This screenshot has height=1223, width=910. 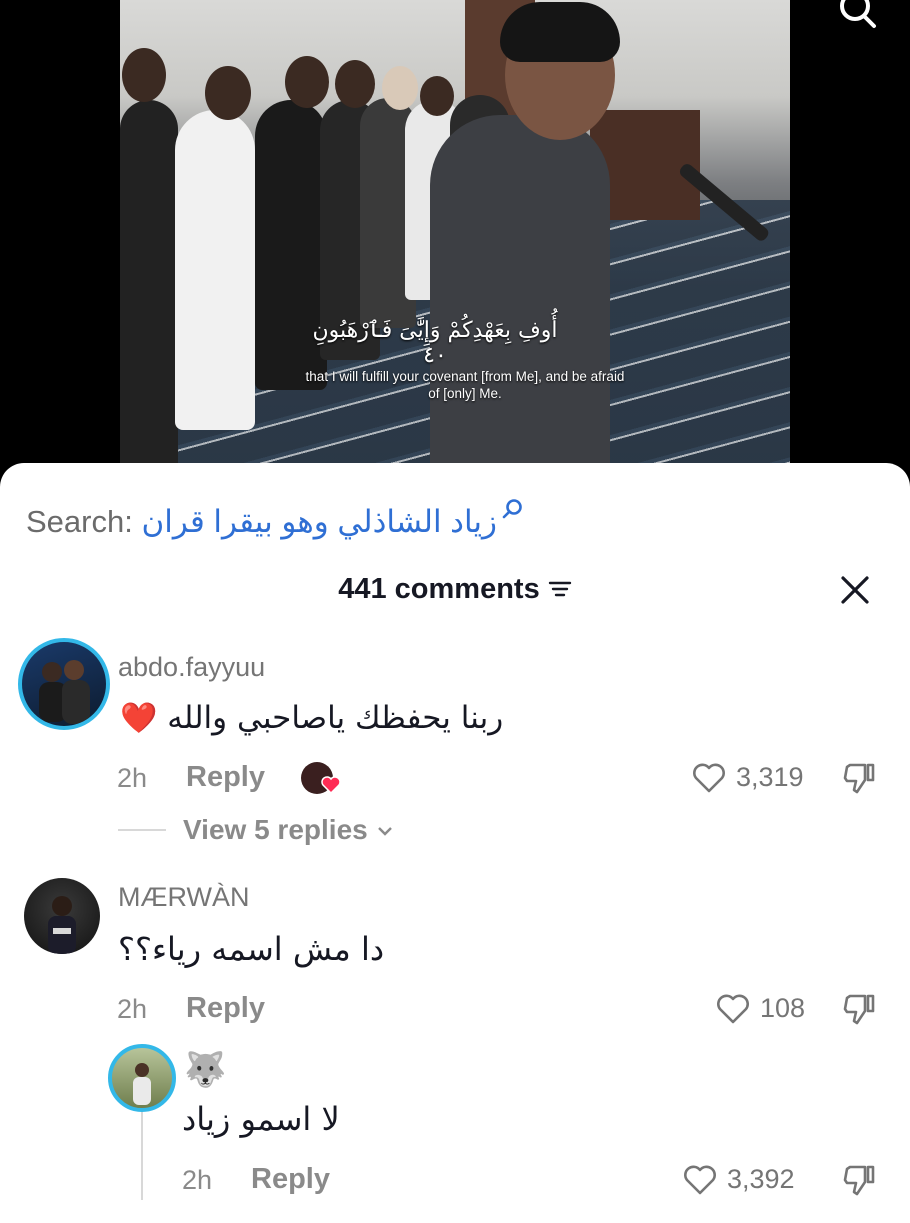 What do you see at coordinates (184, 897) in the screenshot?
I see `comment-username: MÆRWÀN` at bounding box center [184, 897].